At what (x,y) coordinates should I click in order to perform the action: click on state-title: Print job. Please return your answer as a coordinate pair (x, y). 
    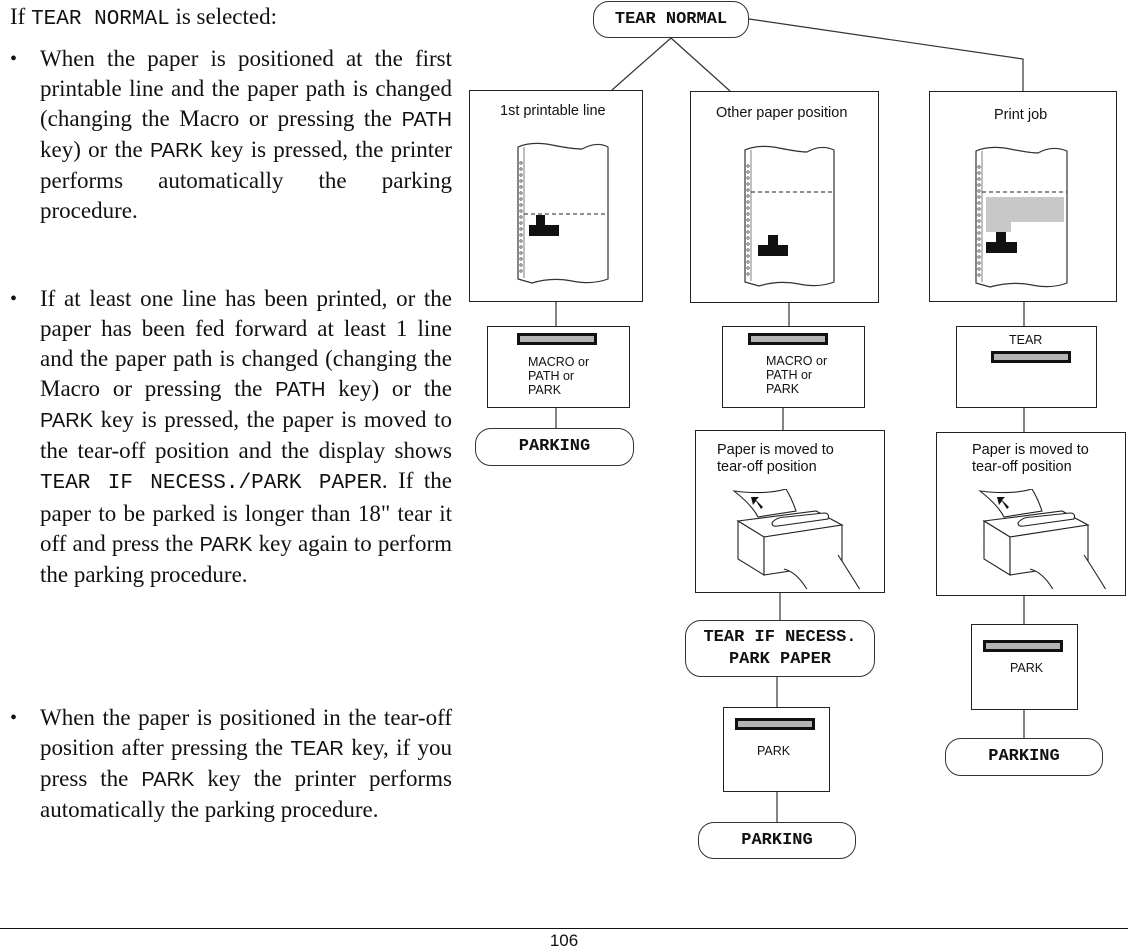
    Looking at the image, I should click on (1021, 115).